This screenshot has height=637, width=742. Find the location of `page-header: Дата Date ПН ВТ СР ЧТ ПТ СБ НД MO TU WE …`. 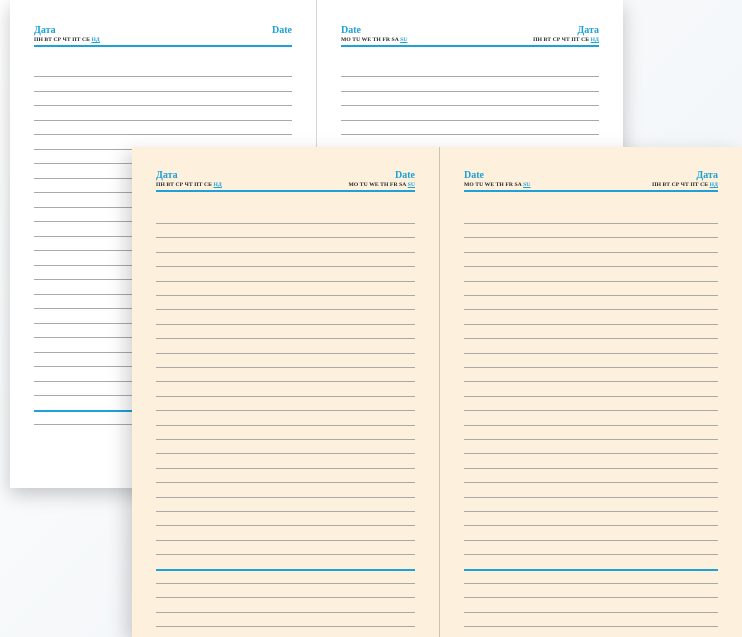

page-header: Дата Date ПН ВТ СР ЧТ ПТ СБ НД MO TU WE … is located at coordinates (285, 182).